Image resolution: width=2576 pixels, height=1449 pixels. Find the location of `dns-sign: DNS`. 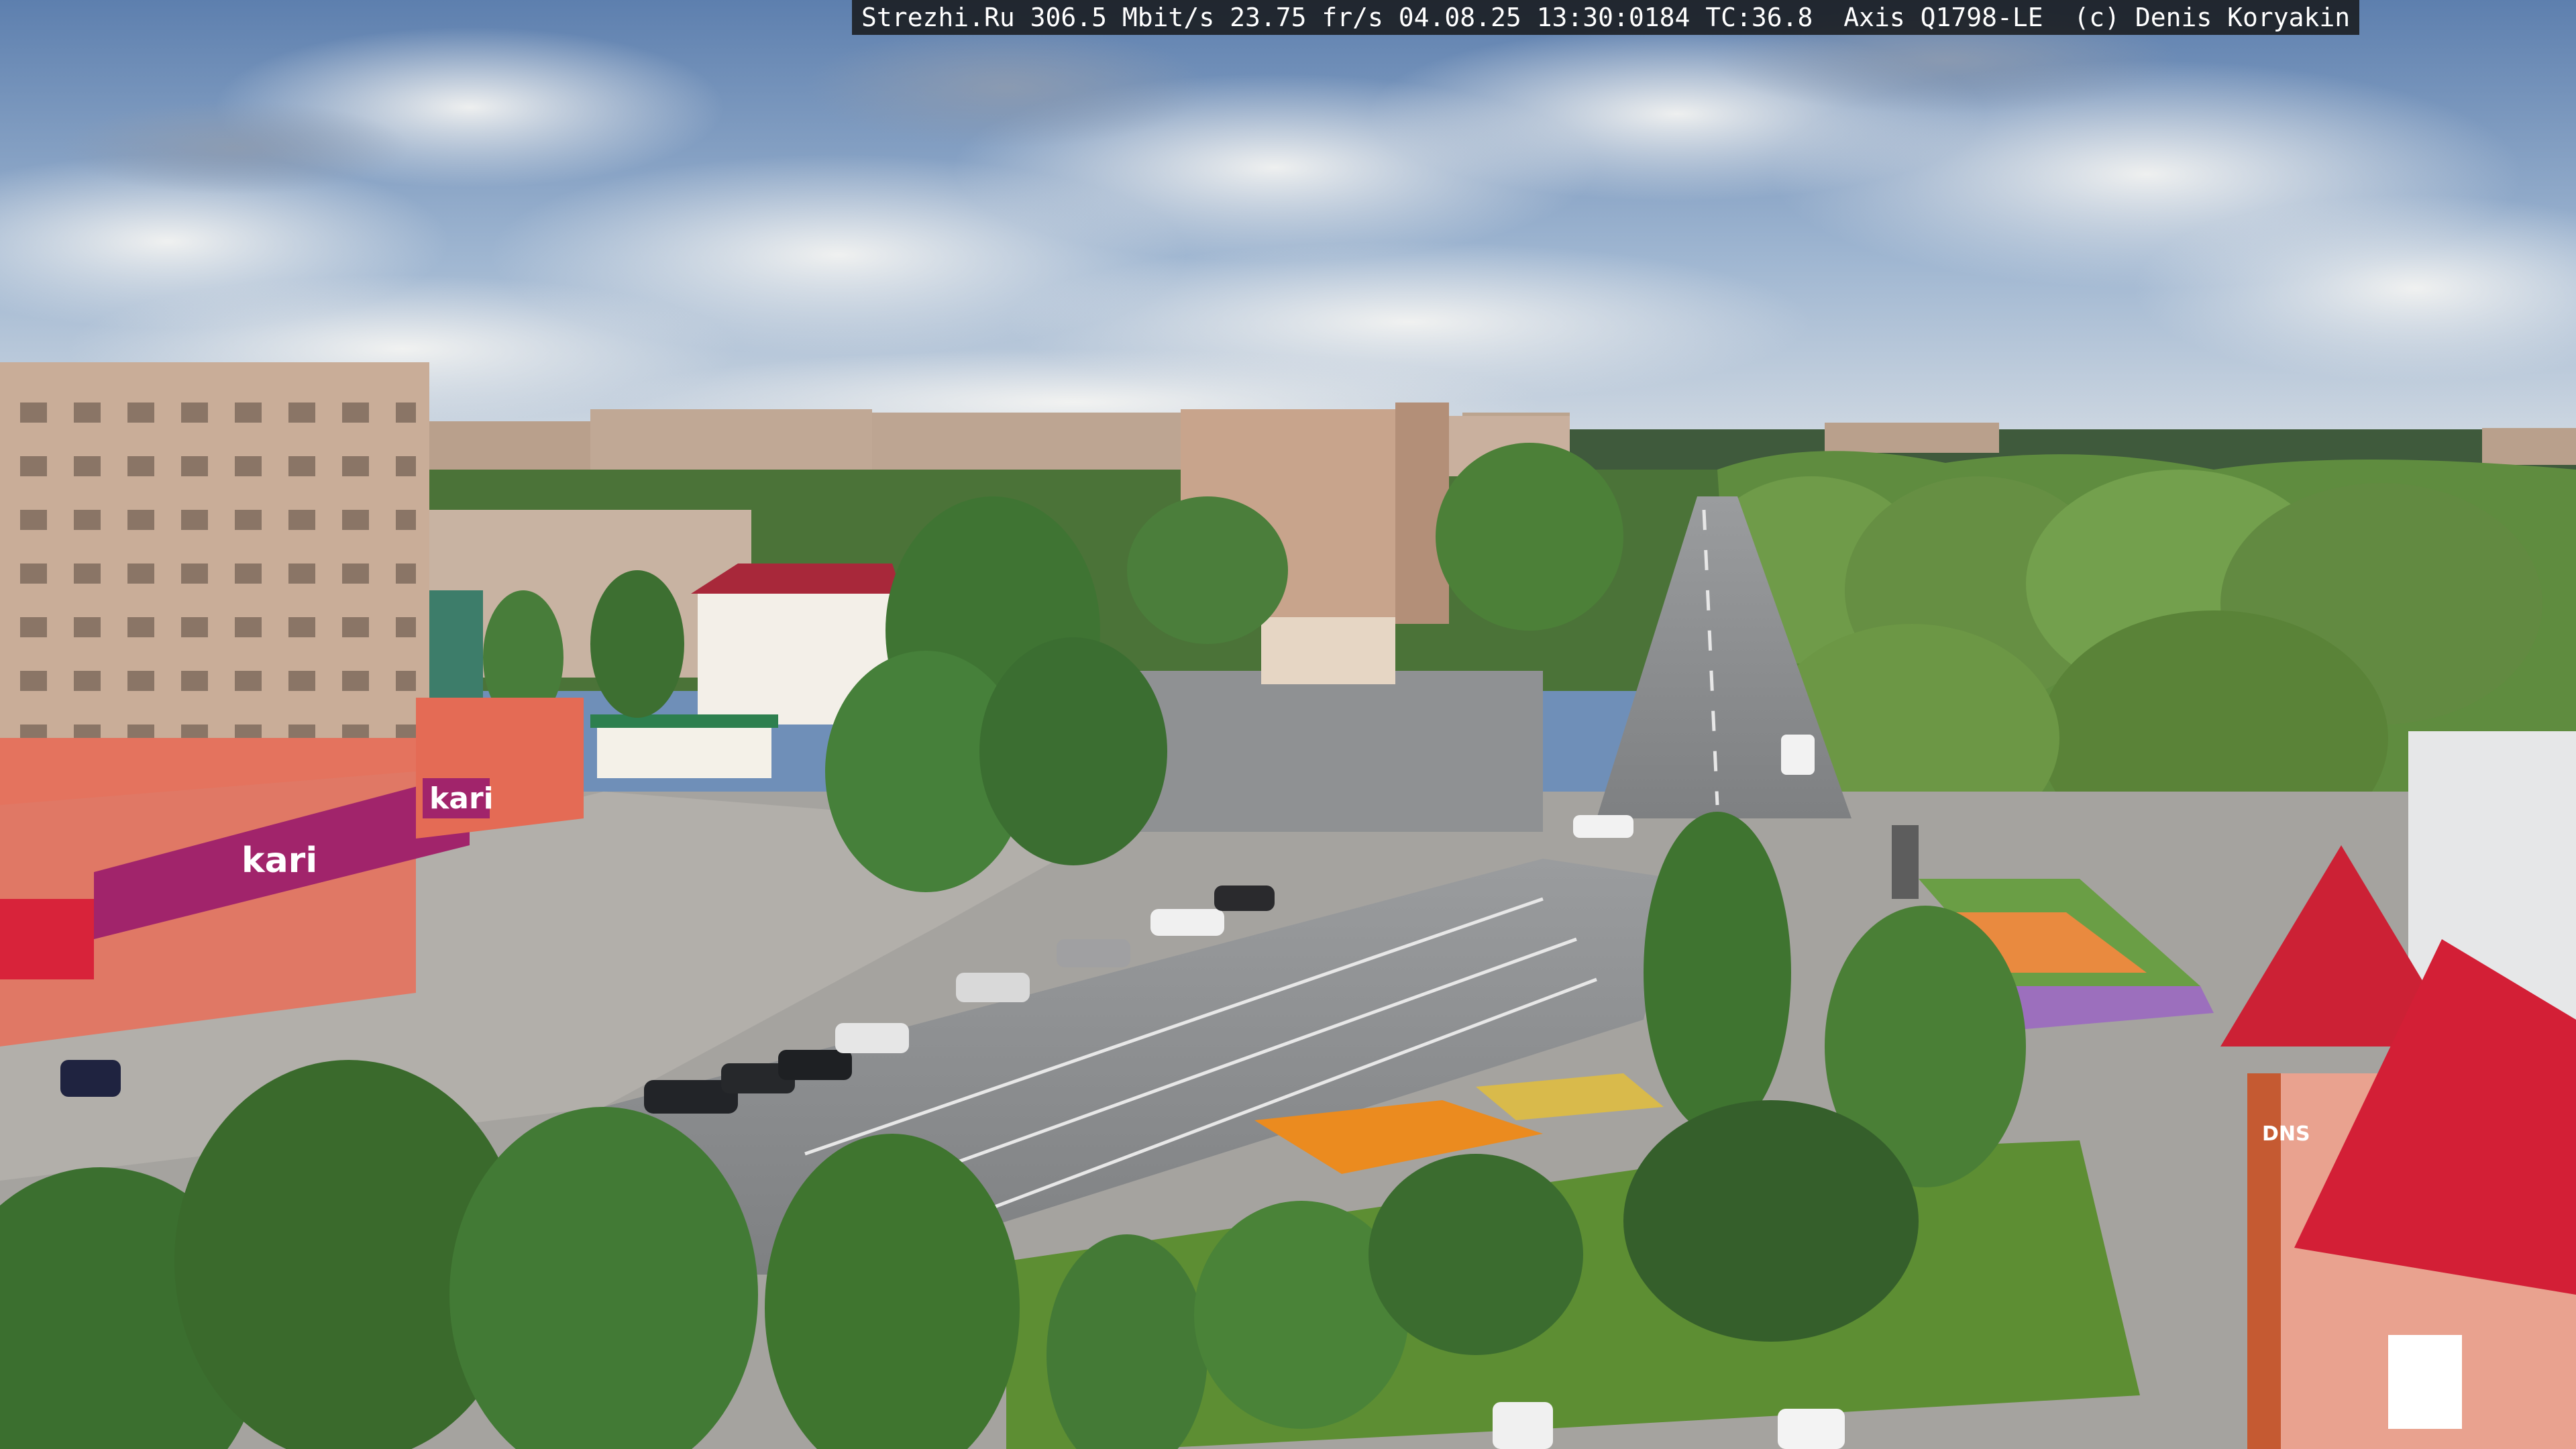

dns-sign: DNS is located at coordinates (2286, 1134).